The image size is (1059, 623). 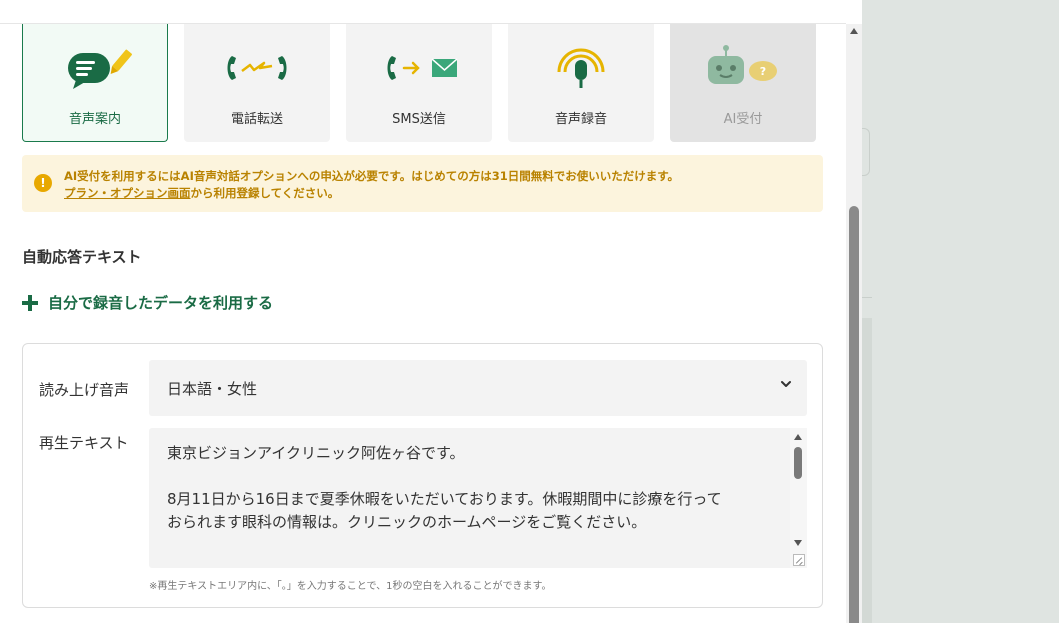 What do you see at coordinates (798, 498) in the screenshot?
I see `textarea-scrollbar` at bounding box center [798, 498].